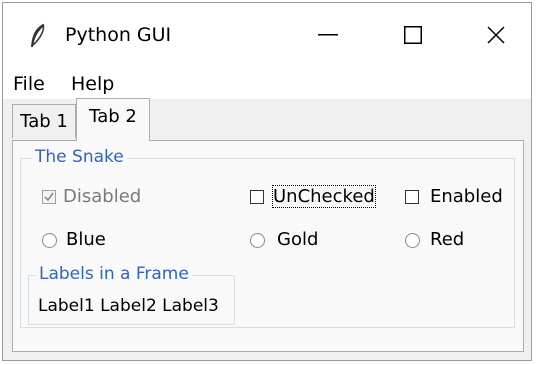 The width and height of the screenshot is (536, 365). What do you see at coordinates (29, 84) in the screenshot?
I see `menu-file: File` at bounding box center [29, 84].